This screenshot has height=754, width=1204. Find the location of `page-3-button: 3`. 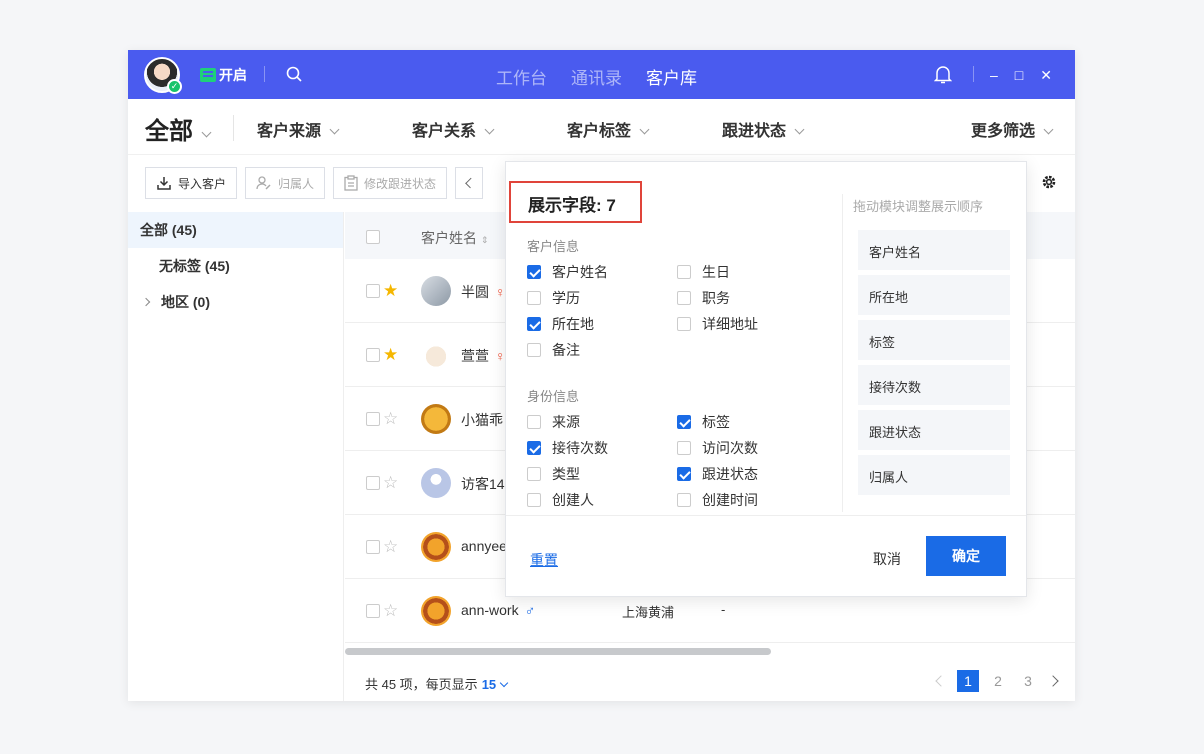

page-3-button: 3 is located at coordinates (1028, 681).